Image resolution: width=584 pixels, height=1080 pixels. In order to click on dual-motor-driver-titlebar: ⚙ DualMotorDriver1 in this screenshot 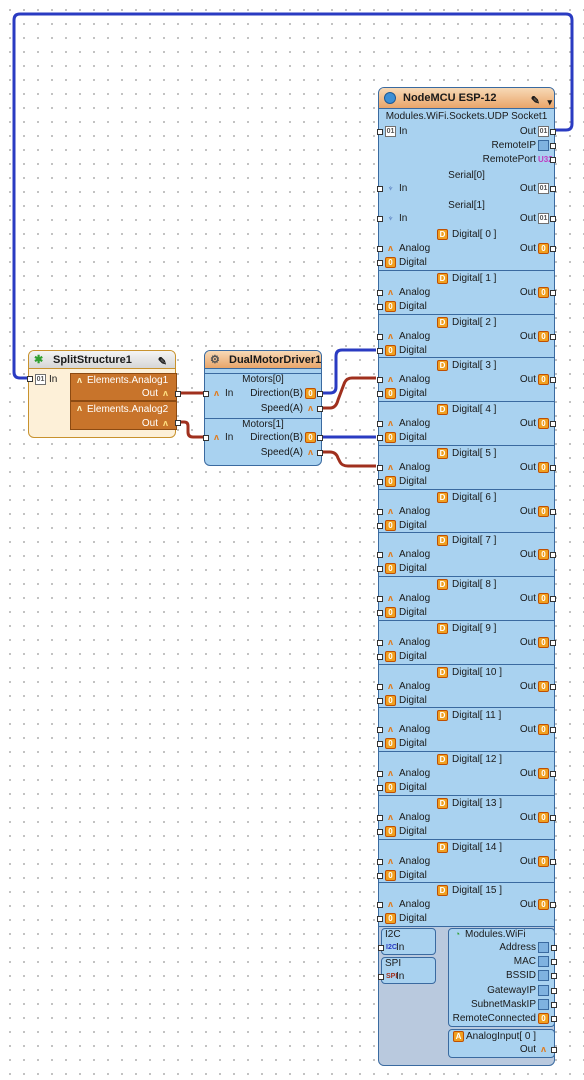, I will do `click(263, 360)`.